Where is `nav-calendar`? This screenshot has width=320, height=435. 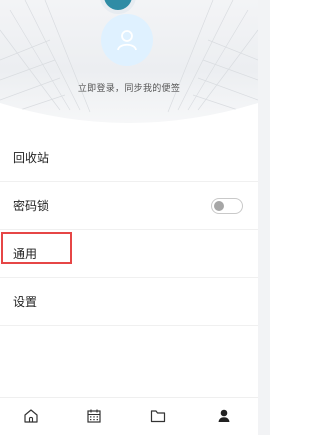 nav-calendar is located at coordinates (94, 416).